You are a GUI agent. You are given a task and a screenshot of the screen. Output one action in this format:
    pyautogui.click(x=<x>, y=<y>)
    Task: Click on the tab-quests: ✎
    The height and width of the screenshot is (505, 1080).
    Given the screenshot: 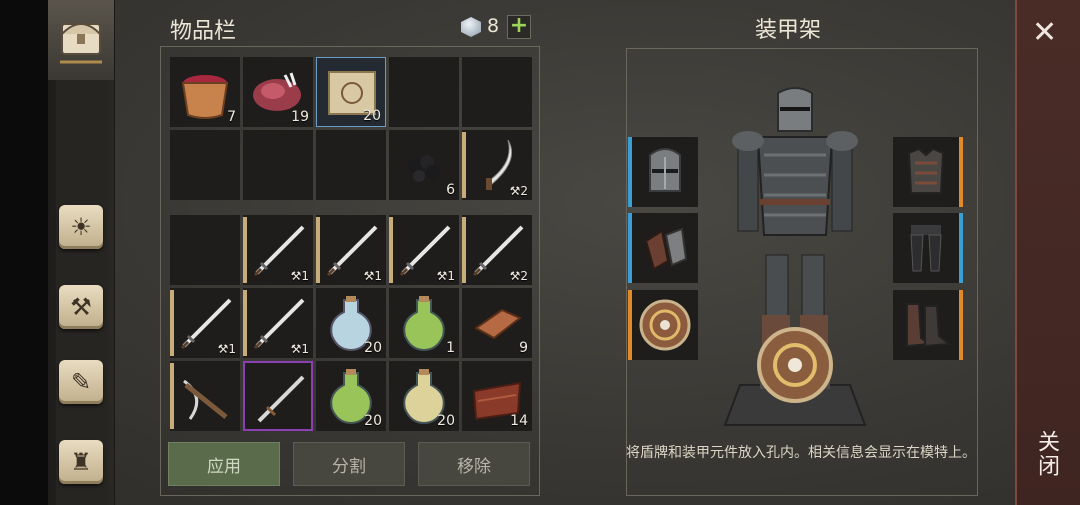 What is the action you would take?
    pyautogui.click(x=81, y=382)
    